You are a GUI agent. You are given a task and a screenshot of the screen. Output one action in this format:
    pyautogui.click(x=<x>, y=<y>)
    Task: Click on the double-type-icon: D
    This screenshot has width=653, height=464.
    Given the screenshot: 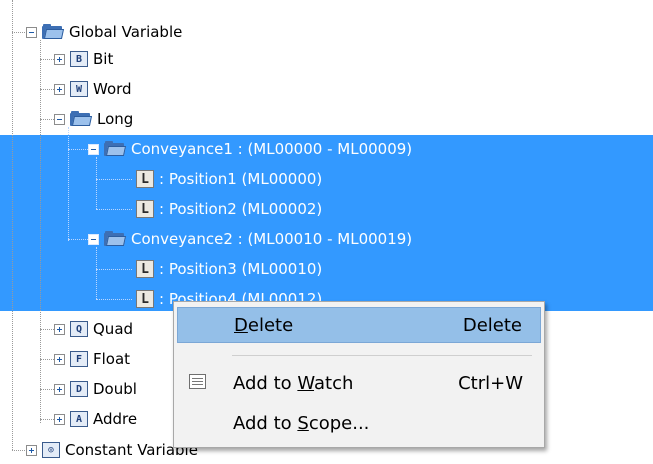 What is the action you would take?
    pyautogui.click(x=79, y=389)
    